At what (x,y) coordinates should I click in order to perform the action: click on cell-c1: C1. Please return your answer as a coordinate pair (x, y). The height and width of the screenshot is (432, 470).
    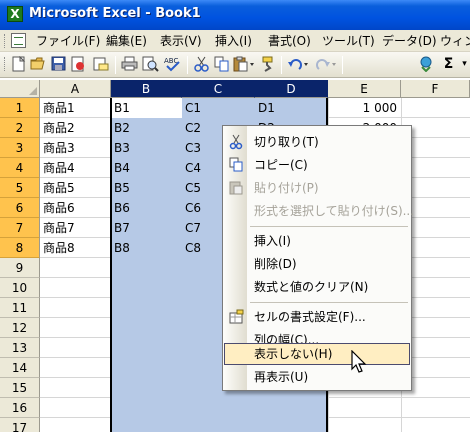
    Looking at the image, I should click on (202, 108).